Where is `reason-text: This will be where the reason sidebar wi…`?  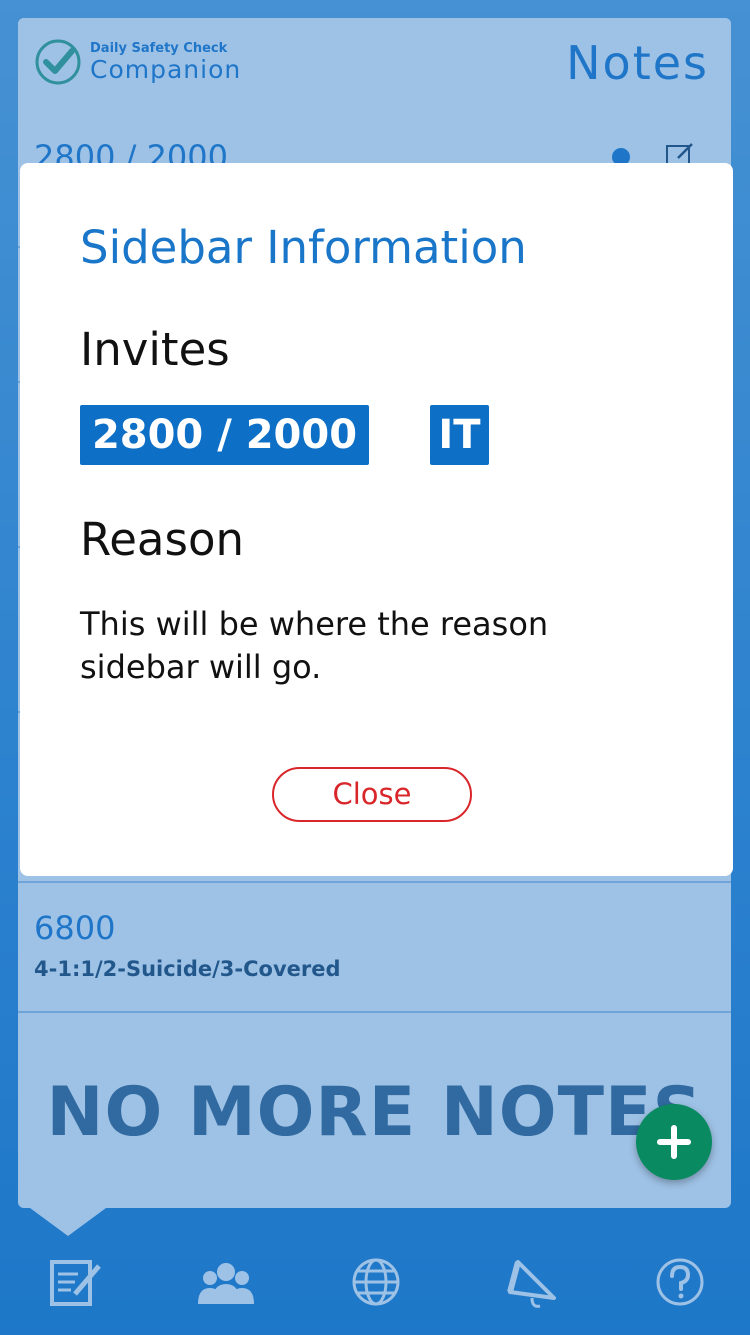 reason-text: This will be where the reason sidebar wi… is located at coordinates (314, 645).